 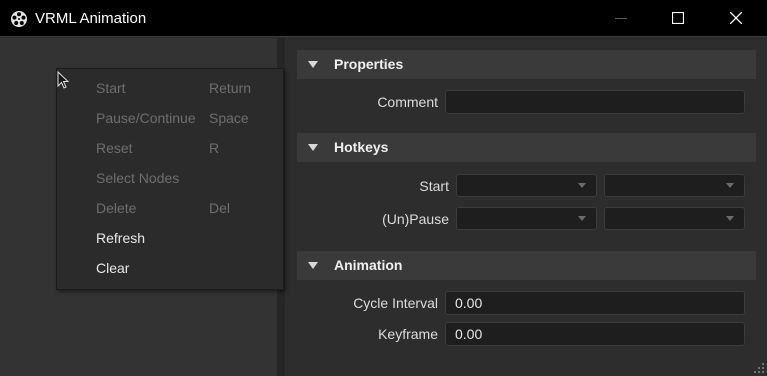 I want to click on close-button, so click(x=736, y=18).